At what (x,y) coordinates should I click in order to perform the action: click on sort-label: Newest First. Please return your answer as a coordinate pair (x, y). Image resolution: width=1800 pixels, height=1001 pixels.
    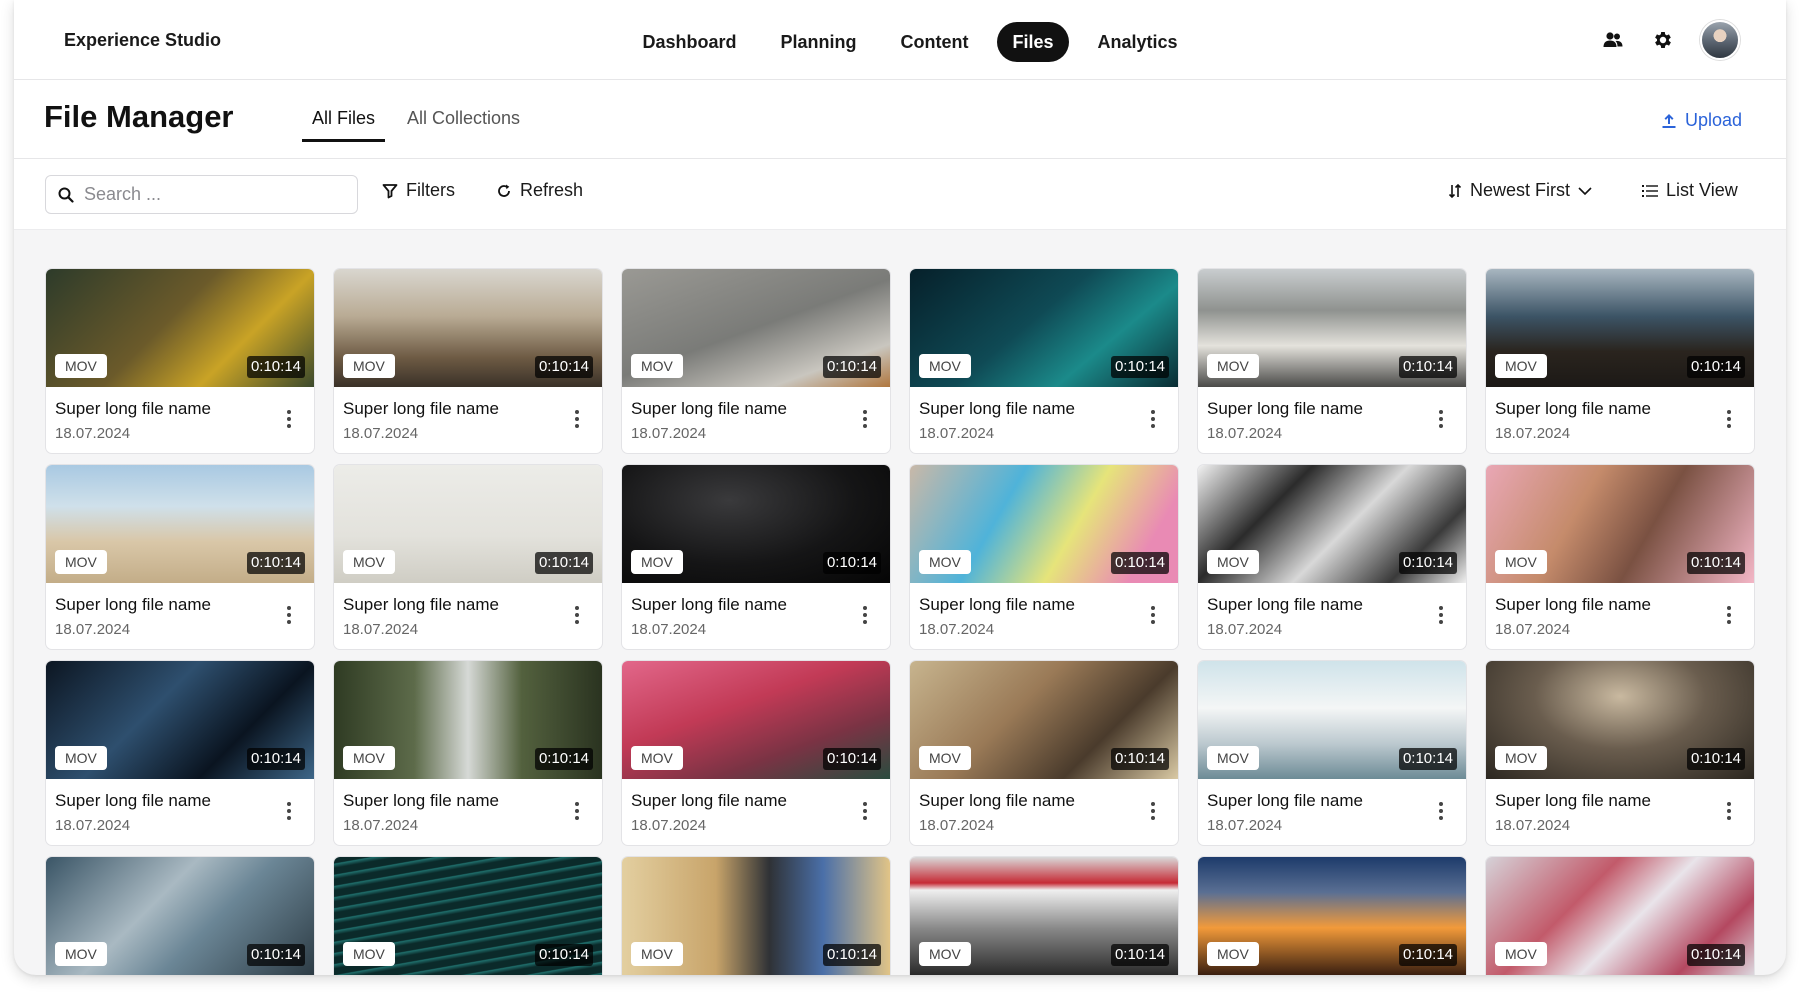
    Looking at the image, I should click on (1520, 190).